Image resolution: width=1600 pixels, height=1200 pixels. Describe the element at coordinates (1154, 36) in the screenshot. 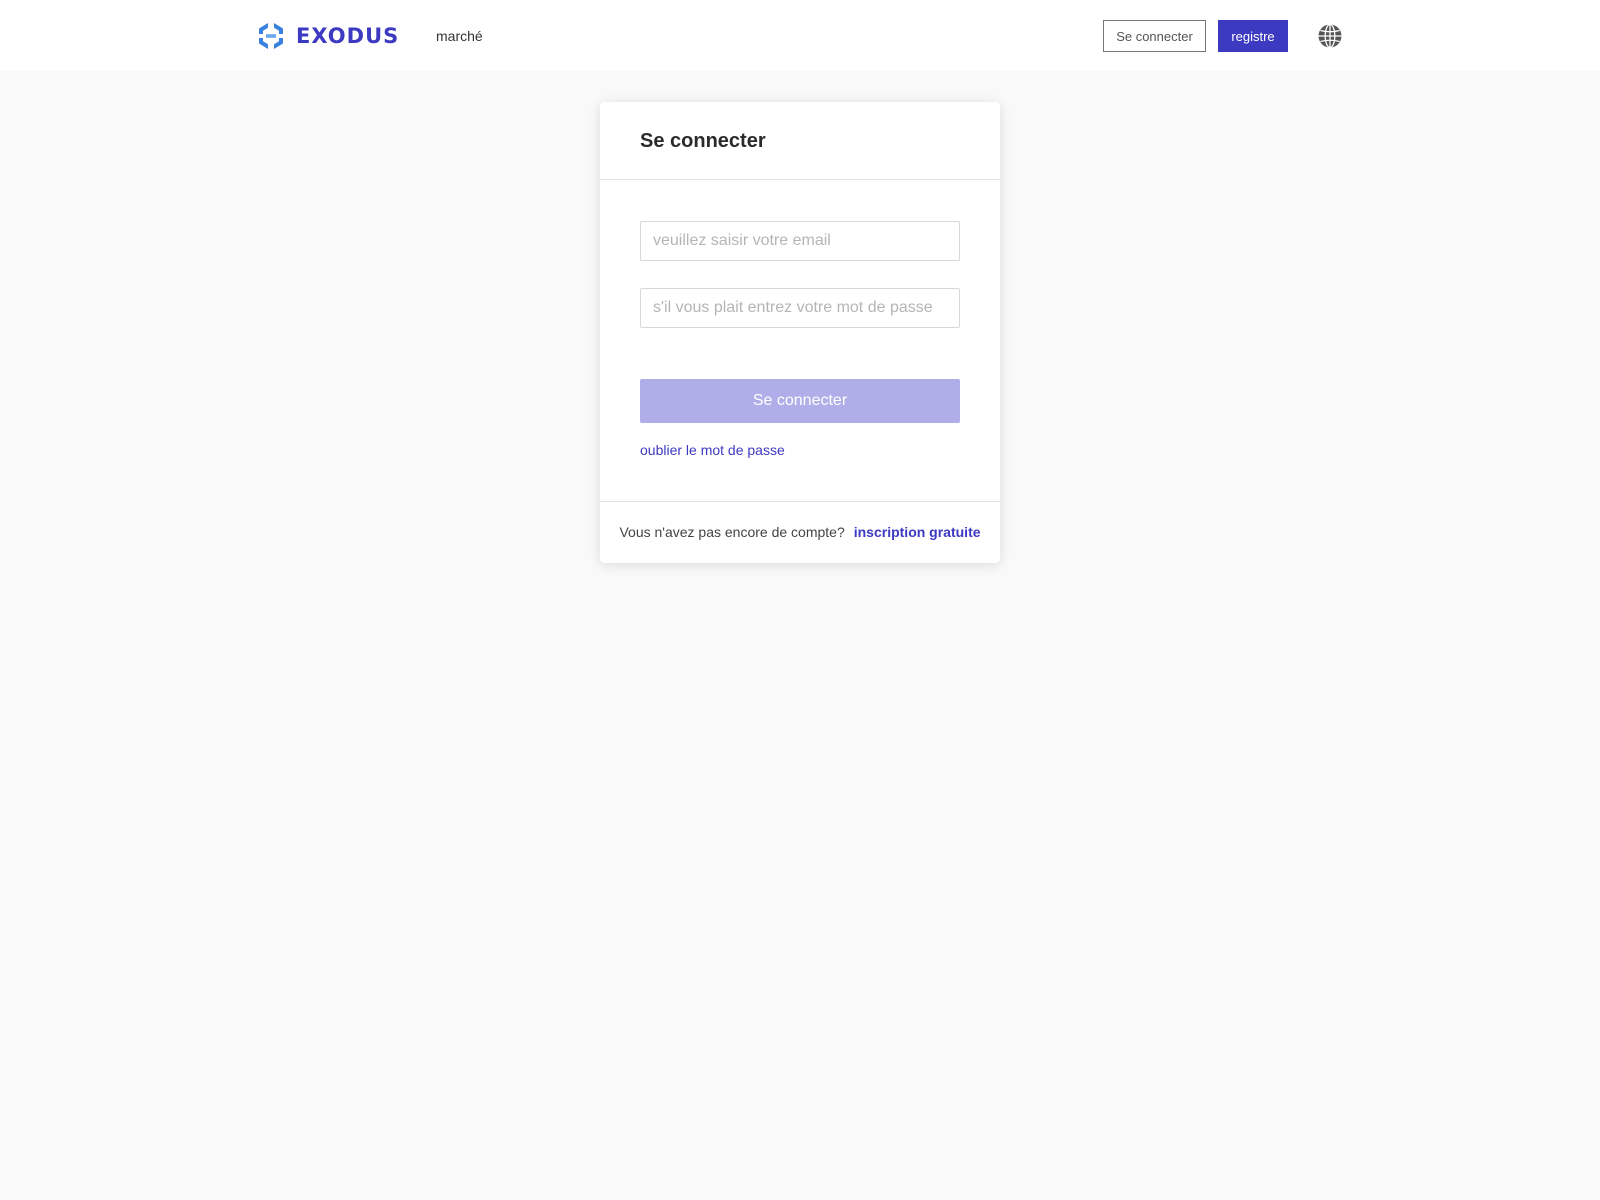

I see `header-login-button: Se connecter` at that location.